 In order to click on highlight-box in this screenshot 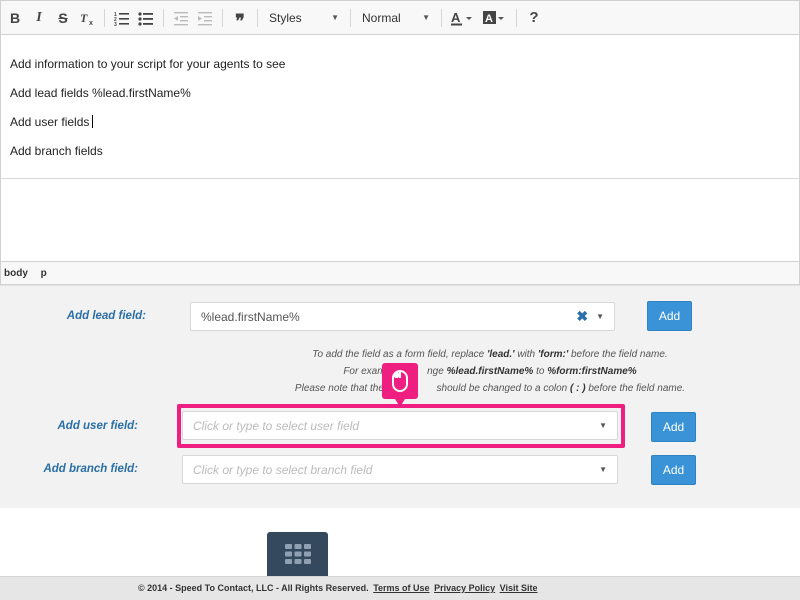, I will do `click(401, 426)`.